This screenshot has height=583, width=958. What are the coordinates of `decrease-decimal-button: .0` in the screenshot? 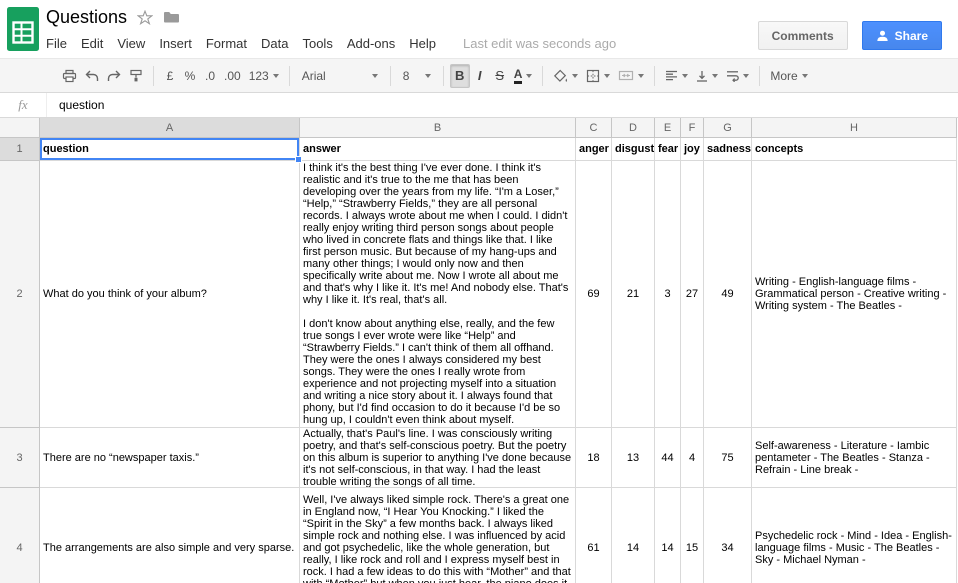 It's located at (210, 76).